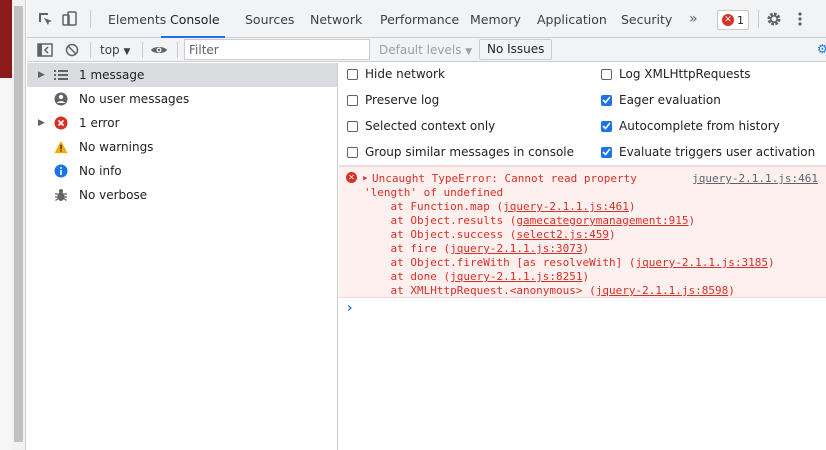  Describe the element at coordinates (434, 206) in the screenshot. I see `stack-frame-text: at Function.map (` at that location.